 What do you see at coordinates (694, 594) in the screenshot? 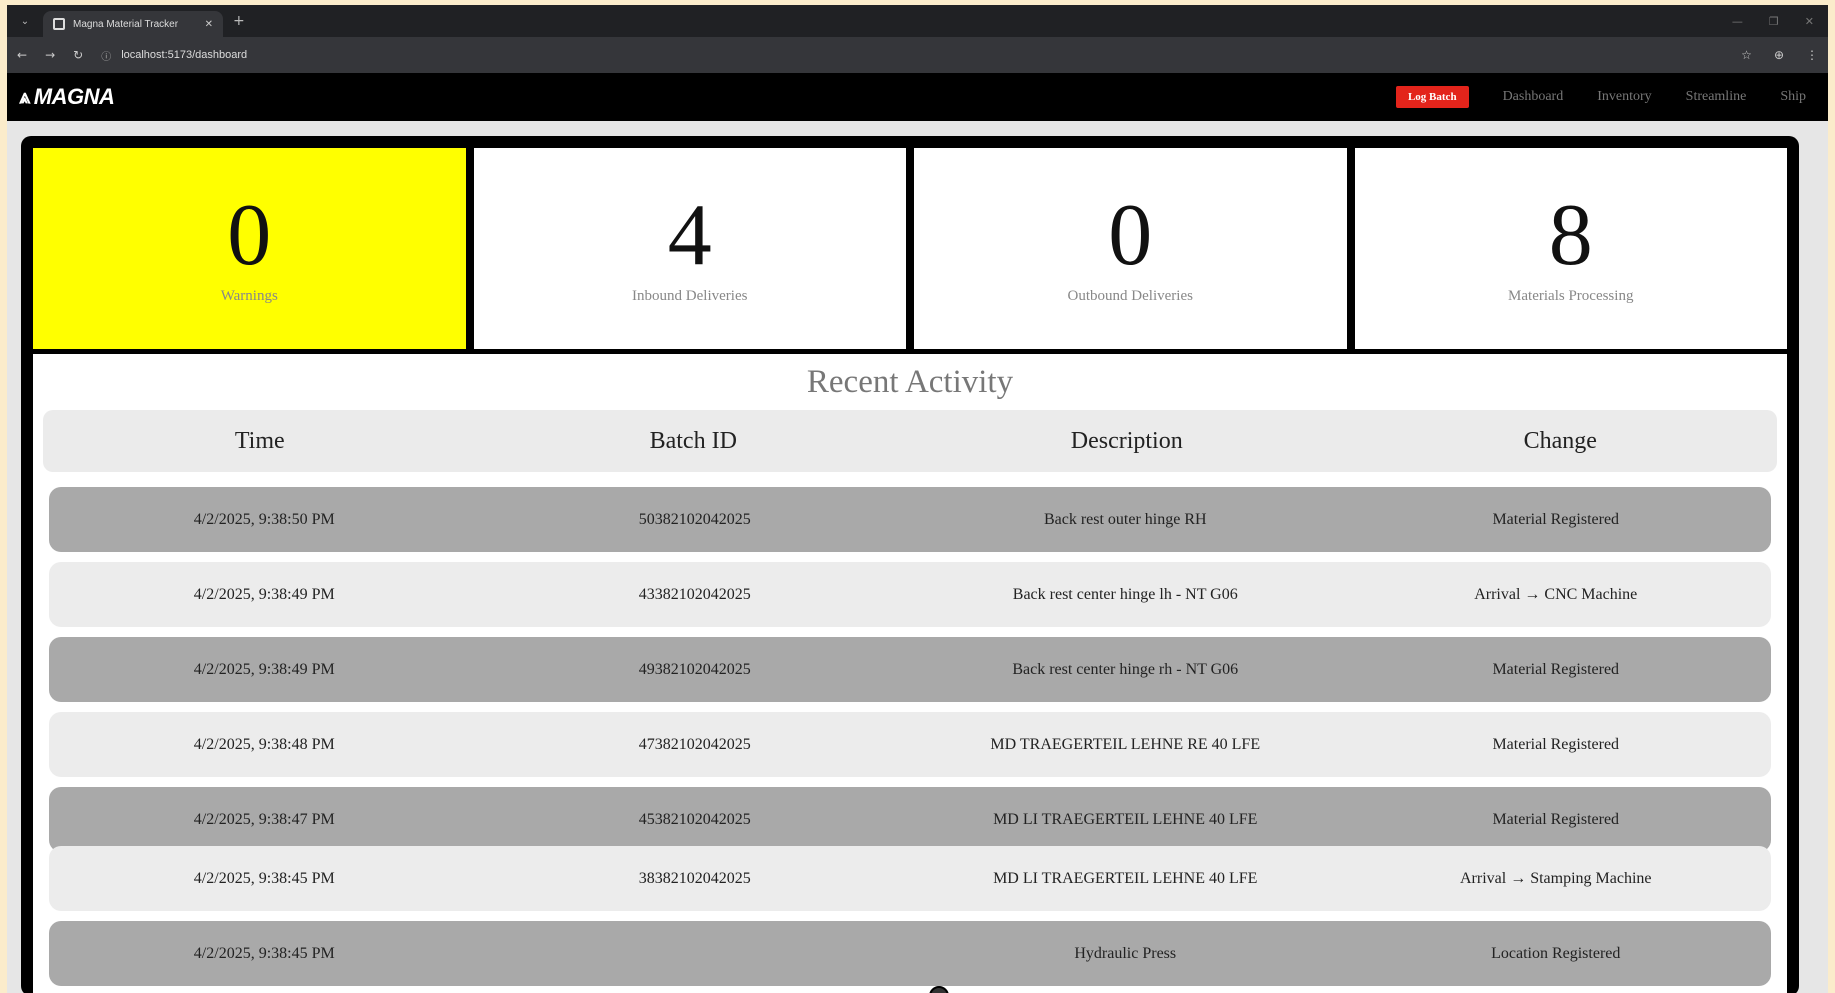
I see `cell-batch-id: 43382102042025` at bounding box center [694, 594].